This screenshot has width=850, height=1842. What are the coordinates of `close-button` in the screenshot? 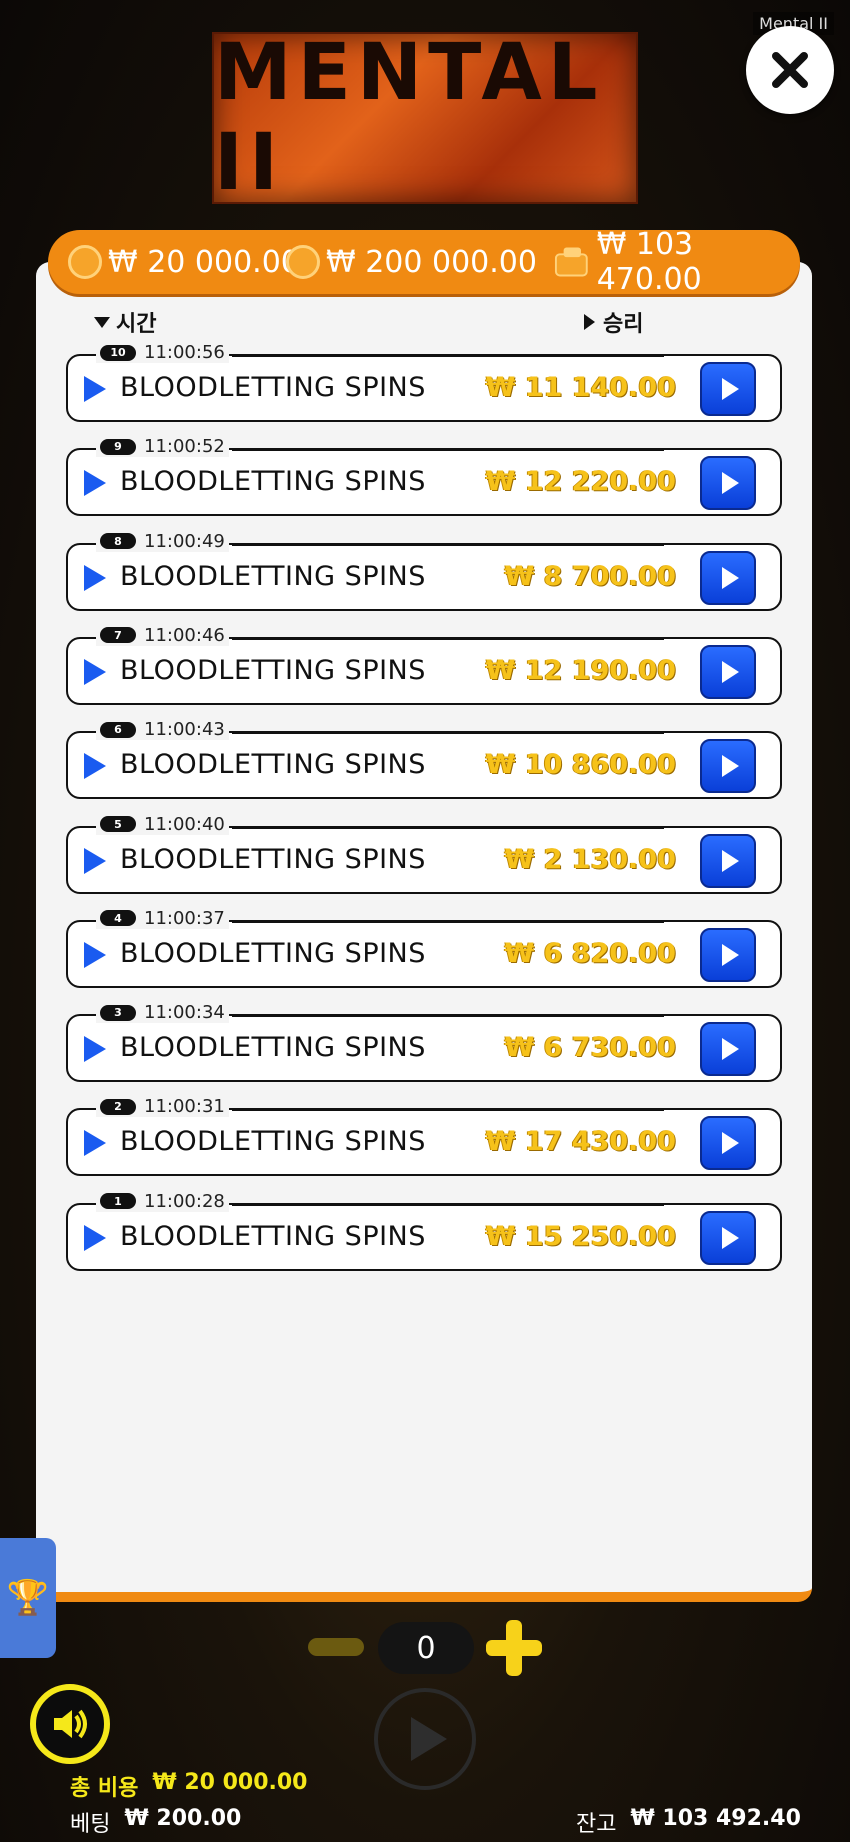 It's located at (790, 70).